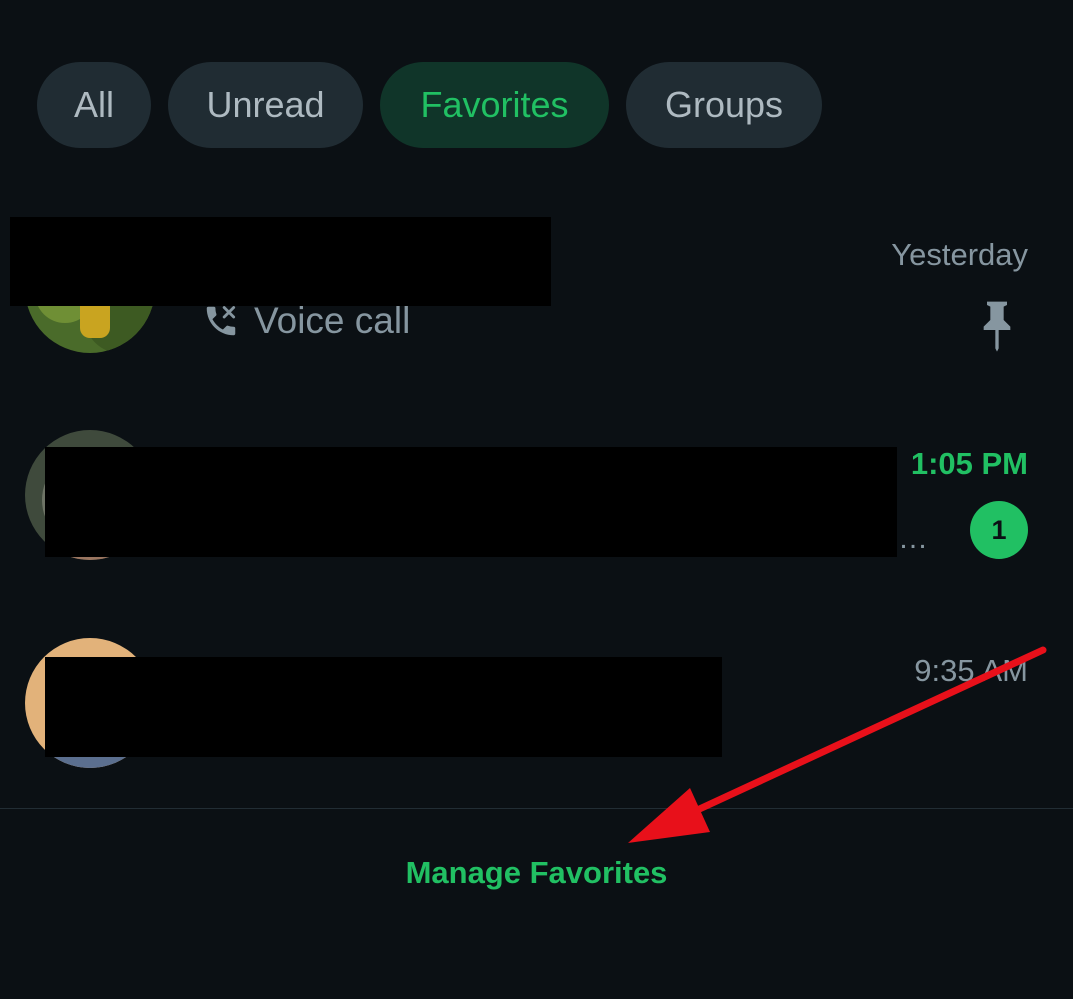  I want to click on chat-timestamp: 9:35 AM, so click(971, 670).